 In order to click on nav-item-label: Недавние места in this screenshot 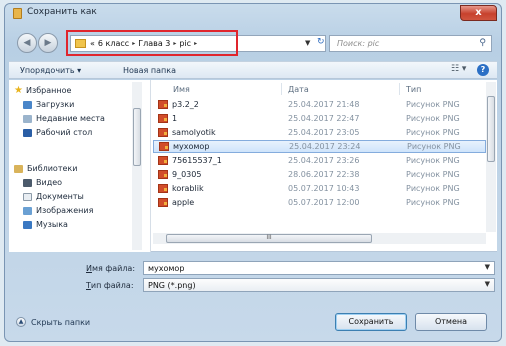, I will do `click(70, 118)`.